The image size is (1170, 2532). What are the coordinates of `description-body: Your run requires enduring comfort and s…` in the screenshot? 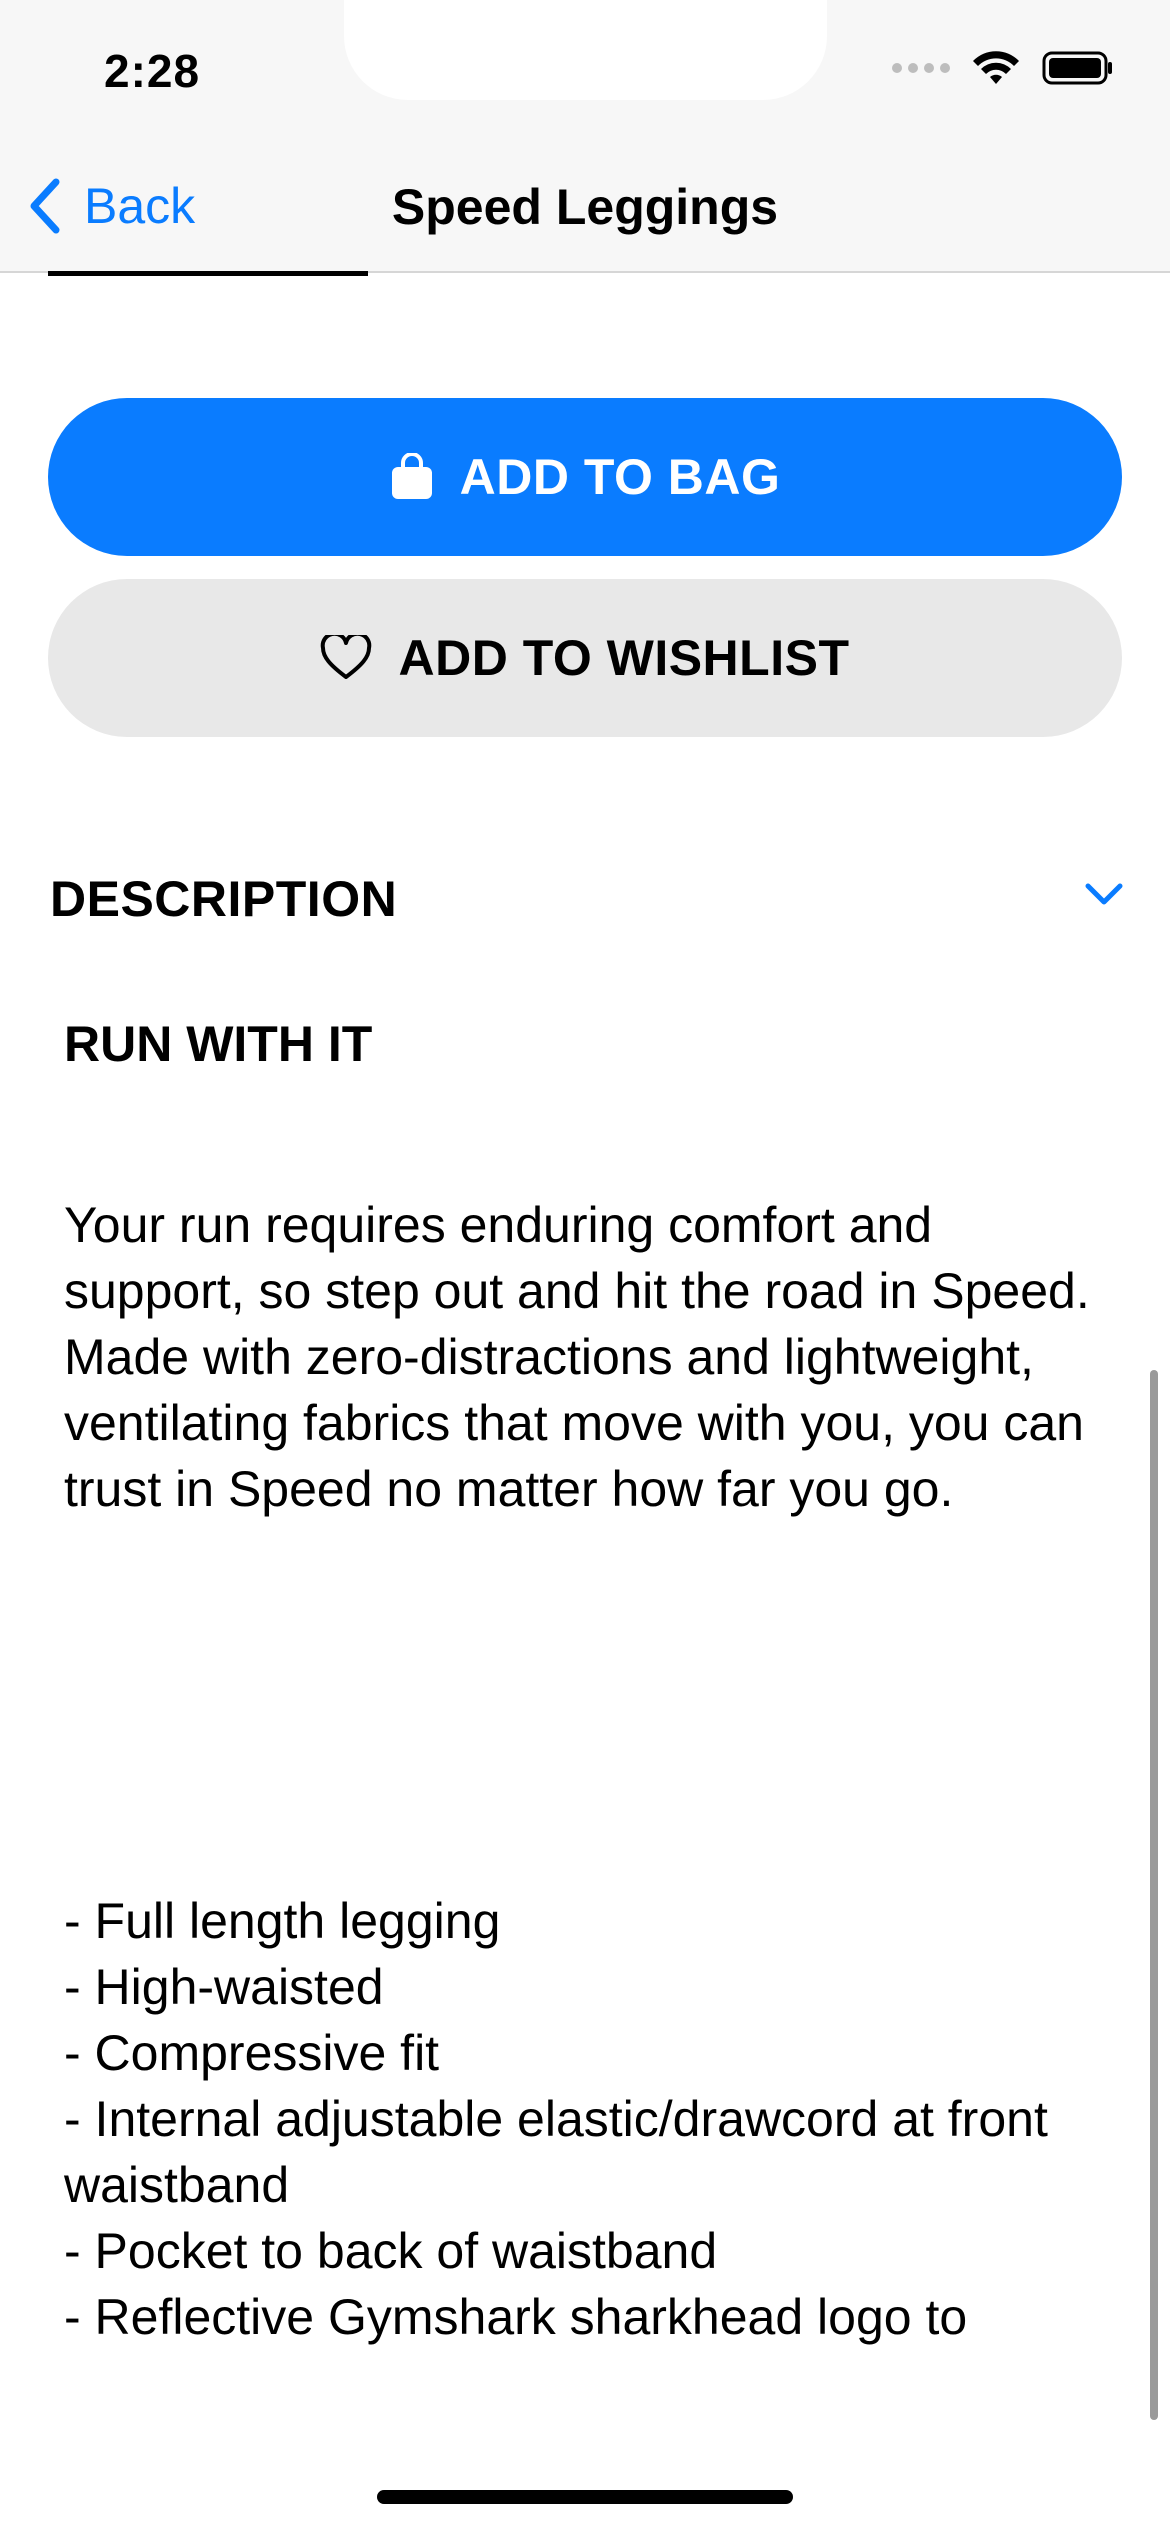 It's located at (577, 1357).